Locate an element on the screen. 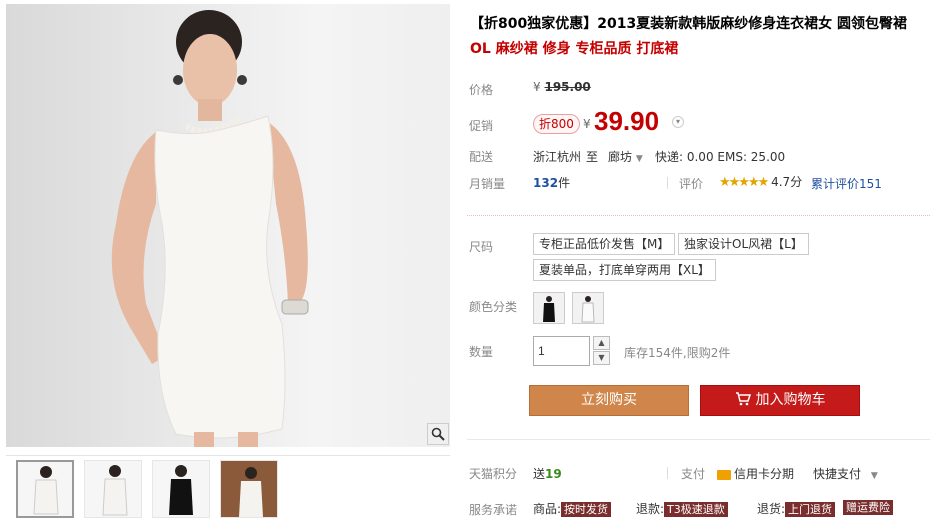  points-send: 送 is located at coordinates (539, 474).